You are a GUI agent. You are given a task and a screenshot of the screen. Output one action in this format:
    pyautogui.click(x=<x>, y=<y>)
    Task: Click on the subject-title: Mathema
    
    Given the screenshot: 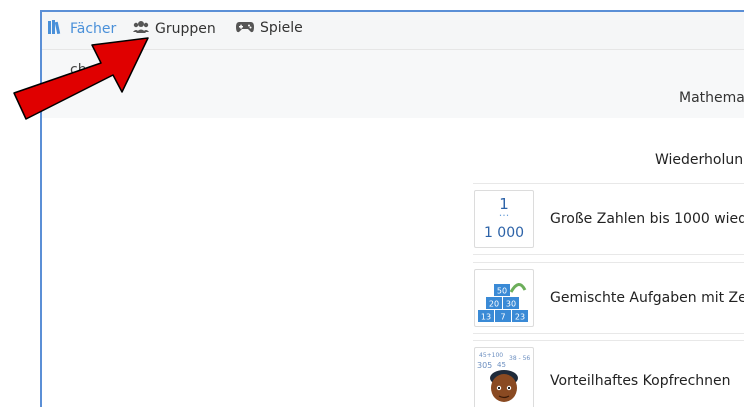 What is the action you would take?
    pyautogui.click(x=711, y=98)
    